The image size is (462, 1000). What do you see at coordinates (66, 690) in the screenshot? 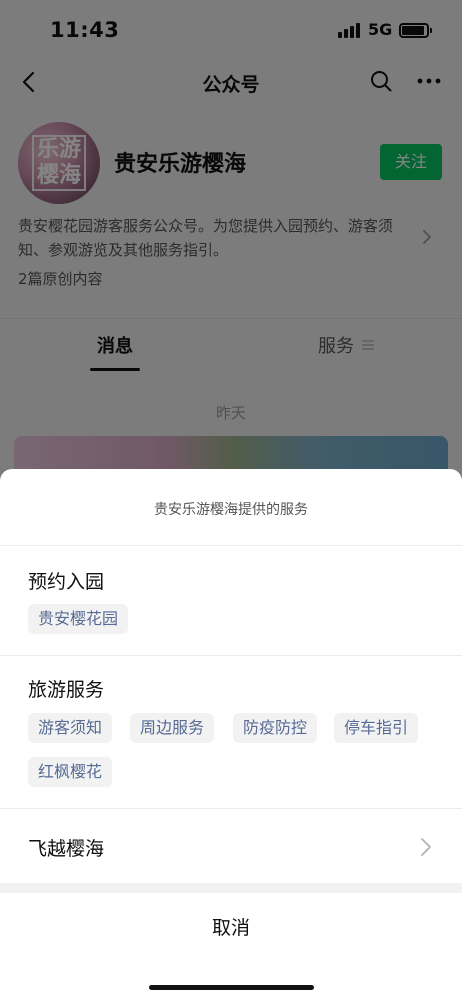
I see `section-title-travel: 旅游服务` at bounding box center [66, 690].